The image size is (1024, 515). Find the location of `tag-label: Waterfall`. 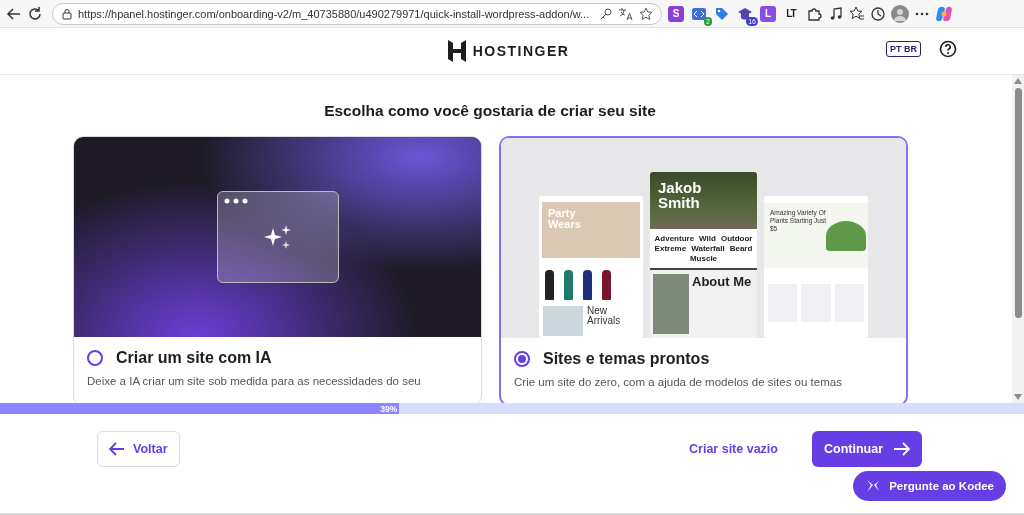

tag-label: Waterfall is located at coordinates (708, 248).